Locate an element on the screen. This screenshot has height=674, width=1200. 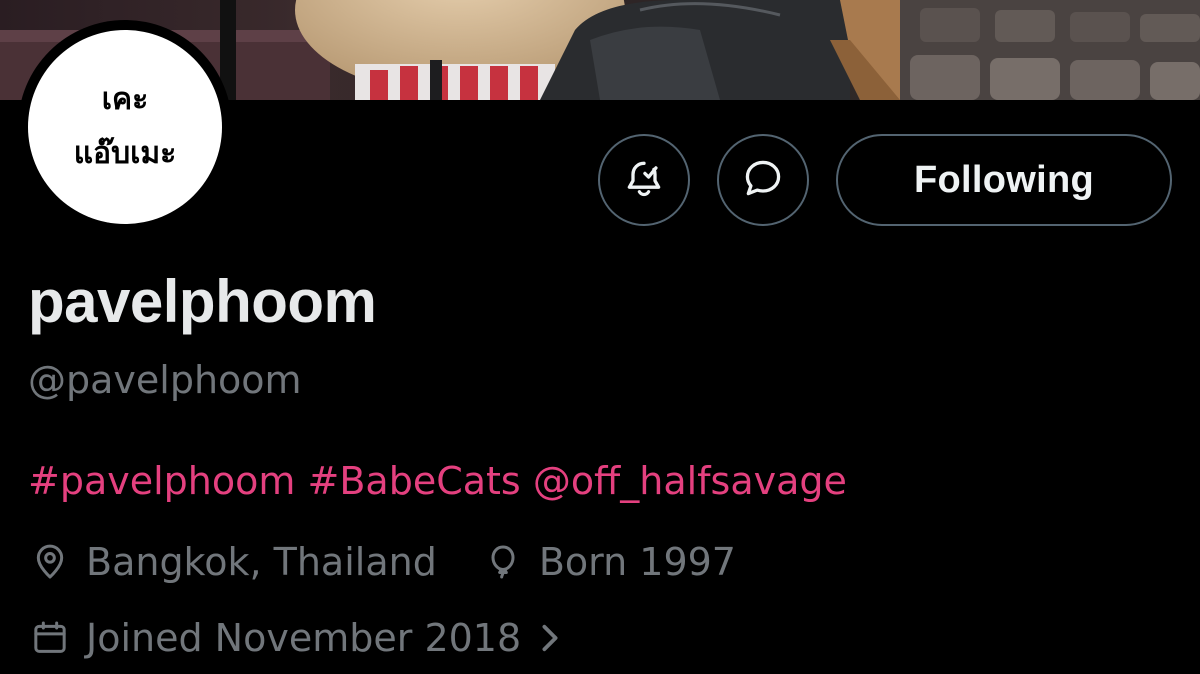
bio-hashtag-pavelphoom: #pavelphoom is located at coordinates (161, 481).